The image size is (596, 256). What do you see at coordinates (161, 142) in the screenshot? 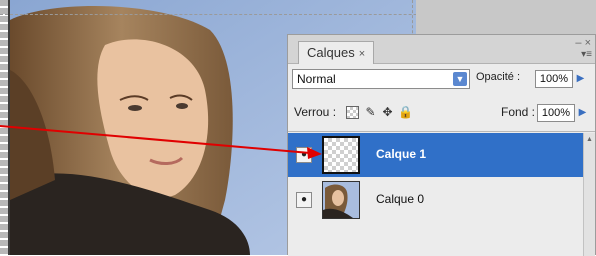
I see `annotation-arrow` at bounding box center [161, 142].